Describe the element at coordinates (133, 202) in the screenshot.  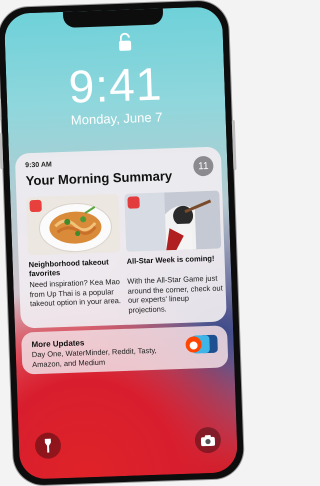
I see `sports-app-icon` at that location.